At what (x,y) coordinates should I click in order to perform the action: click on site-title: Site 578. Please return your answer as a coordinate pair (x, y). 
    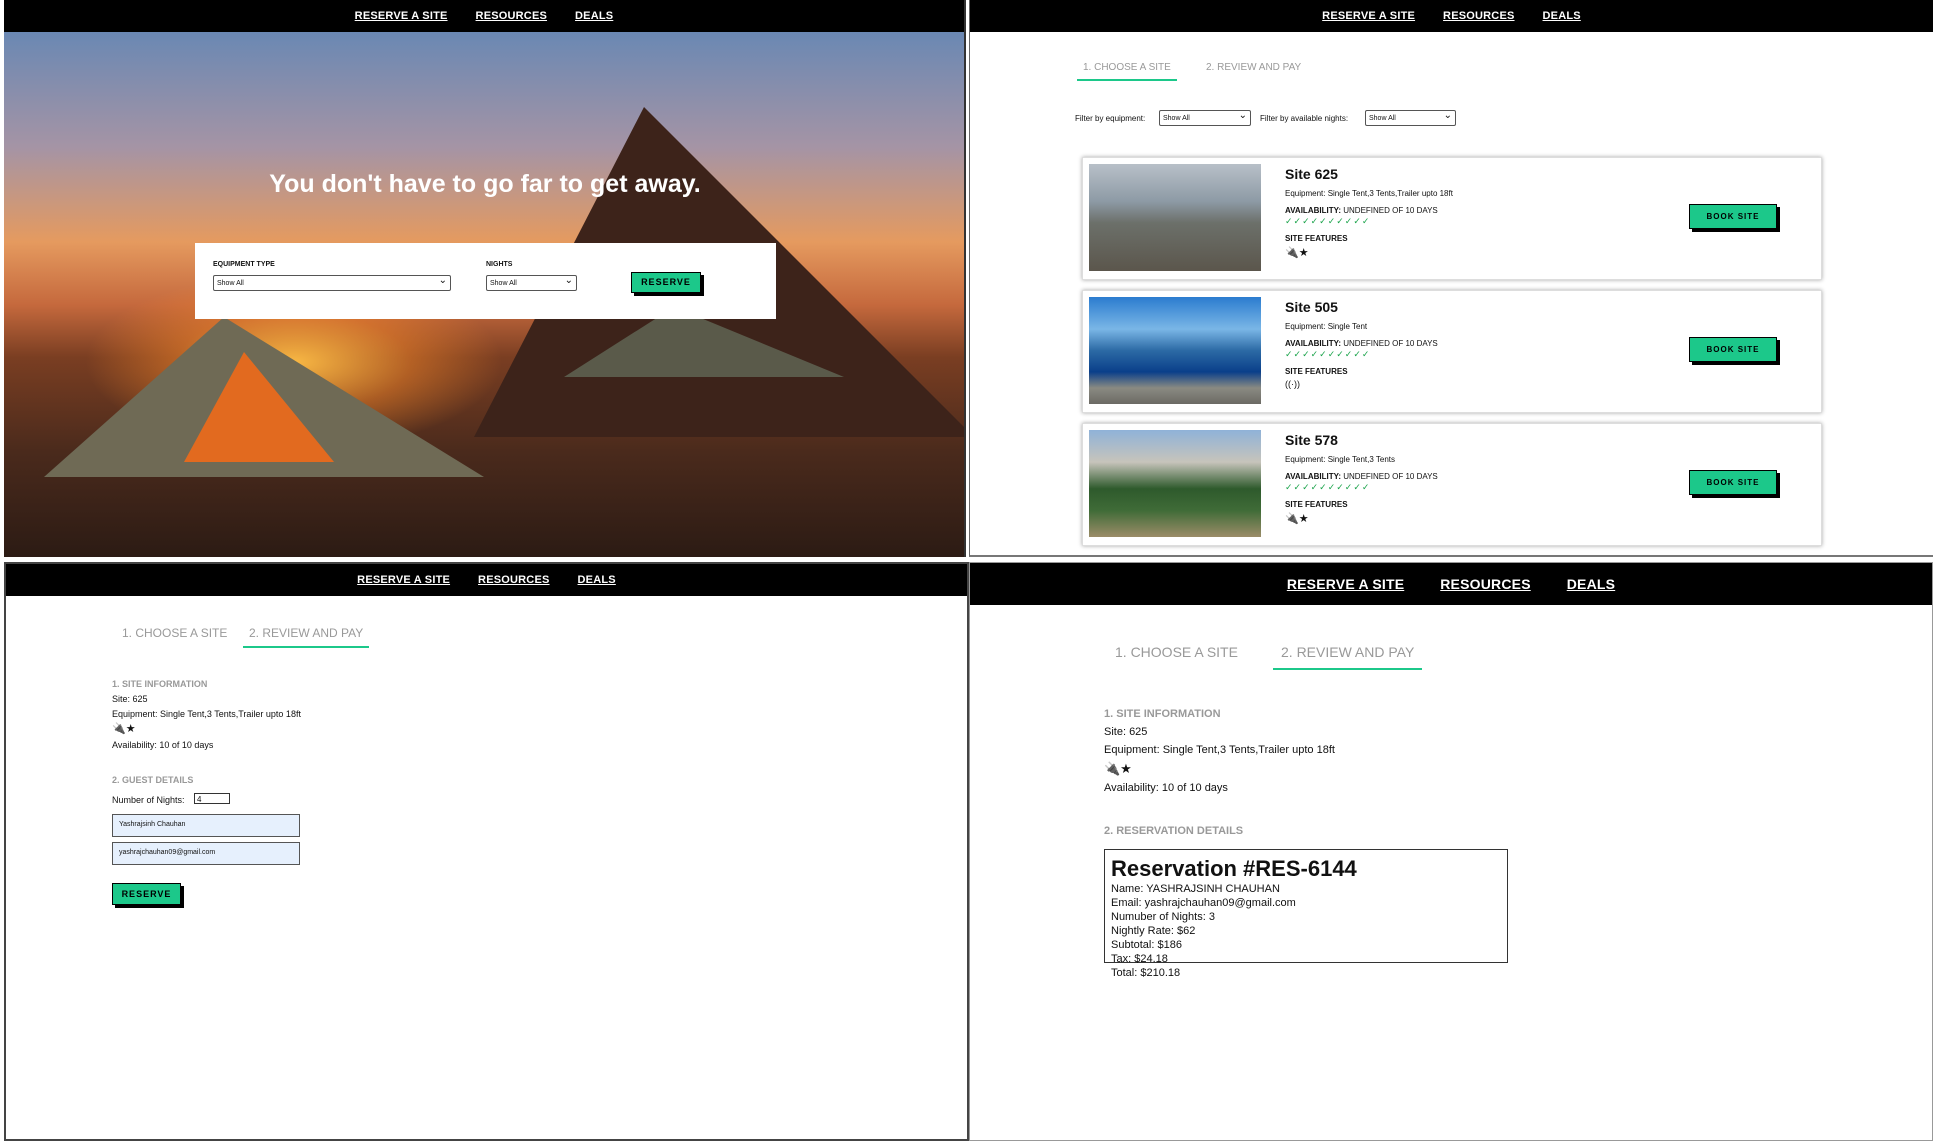
    Looking at the image, I should click on (1311, 440).